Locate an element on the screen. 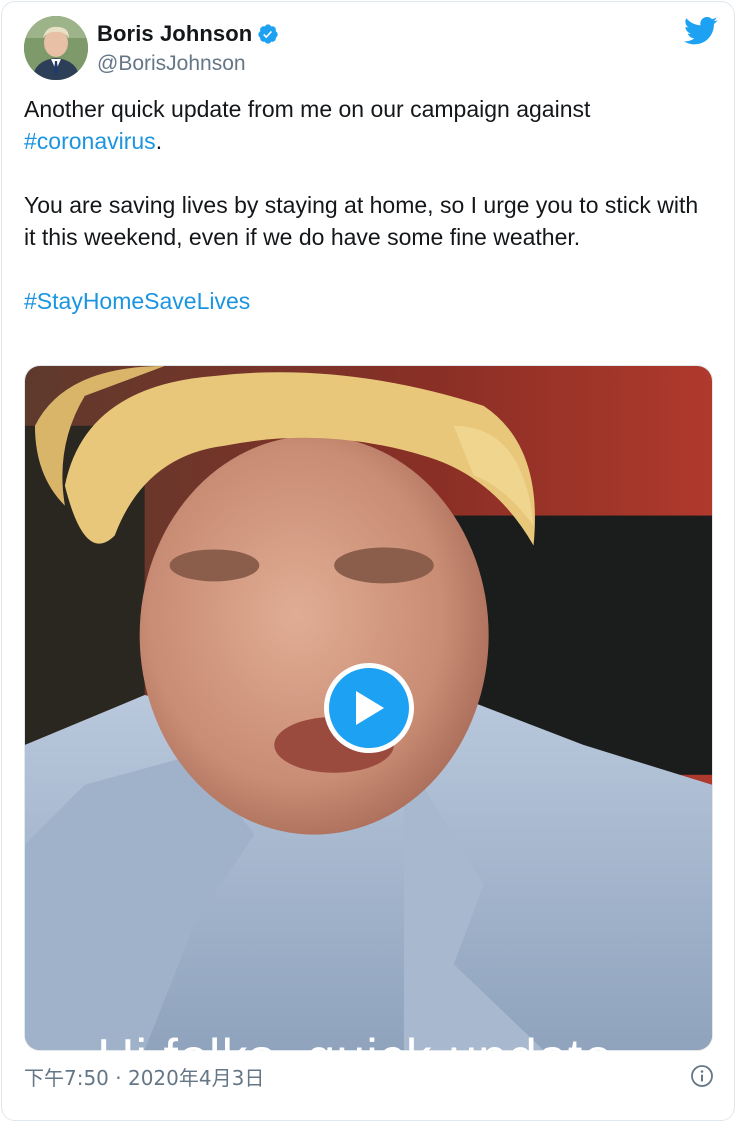 The height and width of the screenshot is (1121, 738). timestamp: 下午7:50 · 2020年4月3日 is located at coordinates (144, 1076).